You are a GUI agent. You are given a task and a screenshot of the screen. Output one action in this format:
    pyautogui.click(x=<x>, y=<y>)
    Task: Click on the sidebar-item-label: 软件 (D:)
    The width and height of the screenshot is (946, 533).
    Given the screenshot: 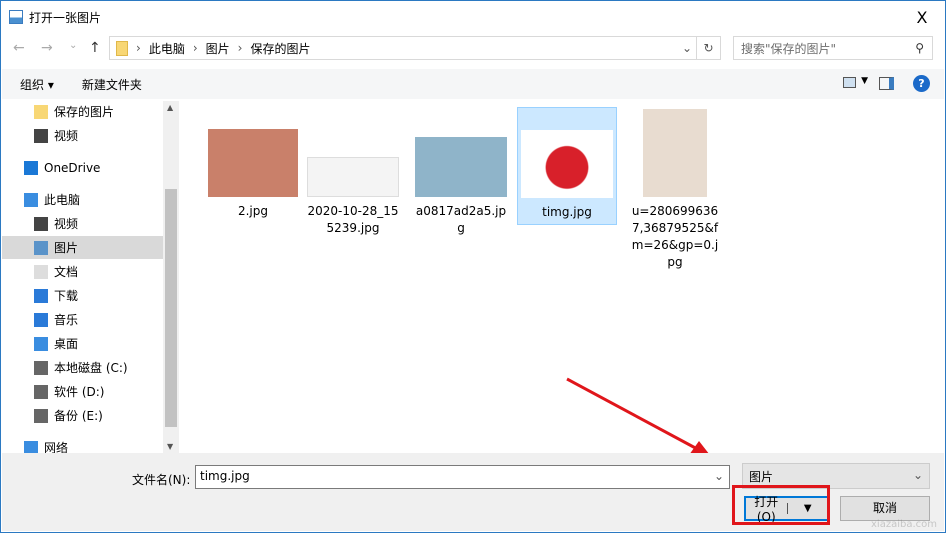 What is the action you would take?
    pyautogui.click(x=79, y=392)
    